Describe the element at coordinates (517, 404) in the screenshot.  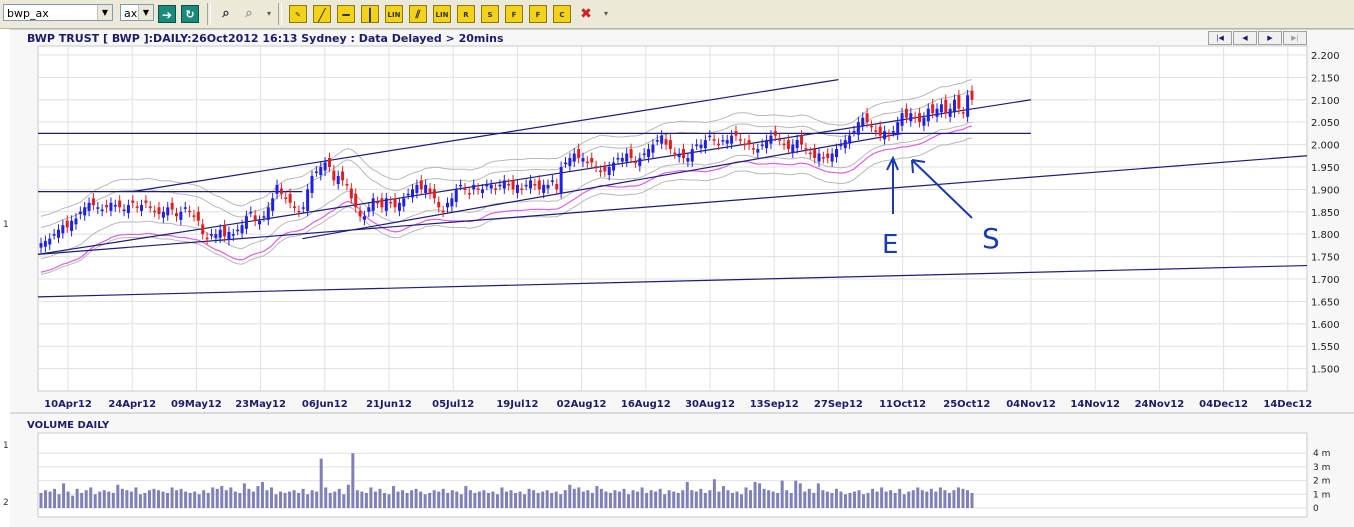
I see `x-tick-label: 19Jul12` at that location.